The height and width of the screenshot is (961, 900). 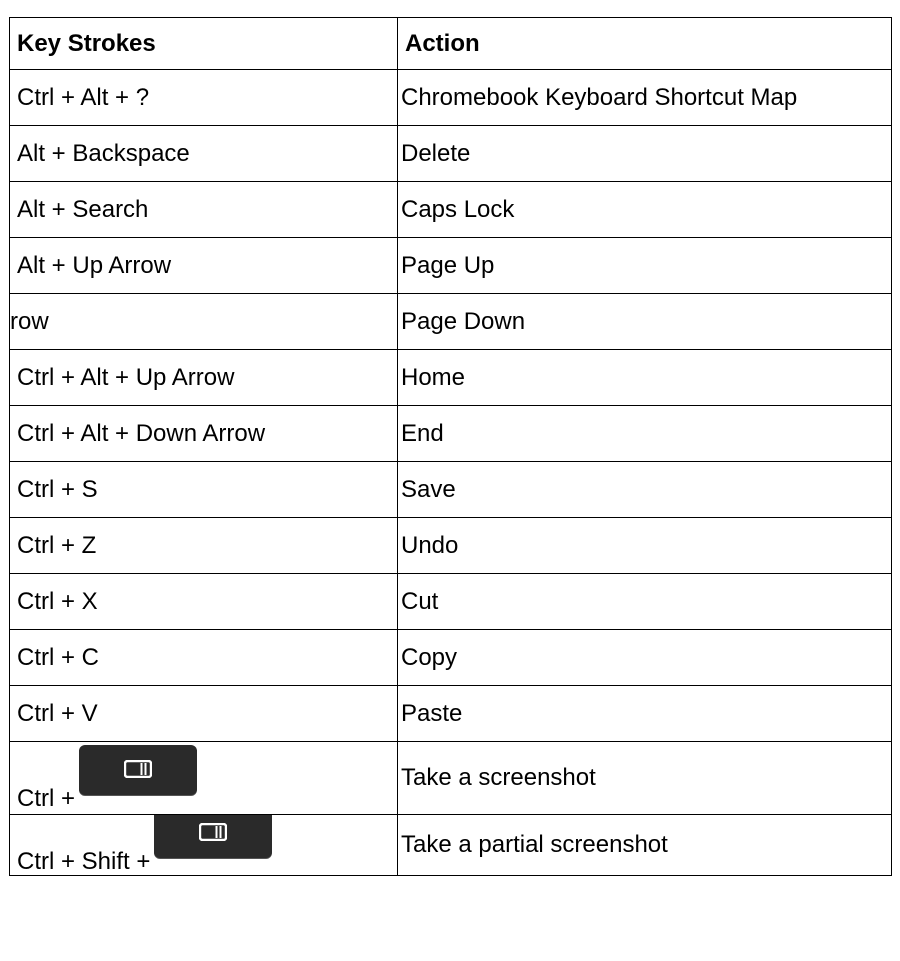 I want to click on table-row: Ctrl + Alt + Down Arrow End, so click(x=450, y=433).